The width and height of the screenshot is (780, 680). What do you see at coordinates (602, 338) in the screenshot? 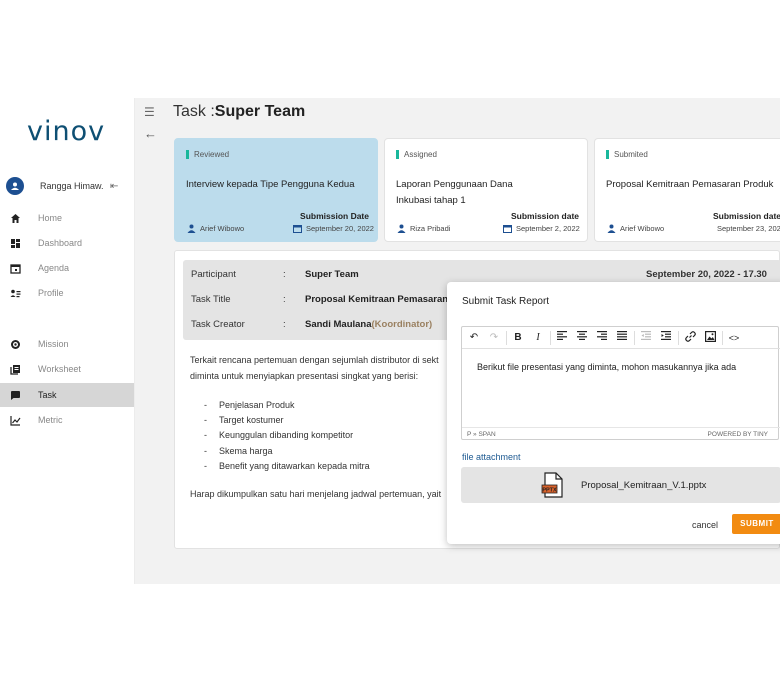
I see `align-right-icon` at bounding box center [602, 338].